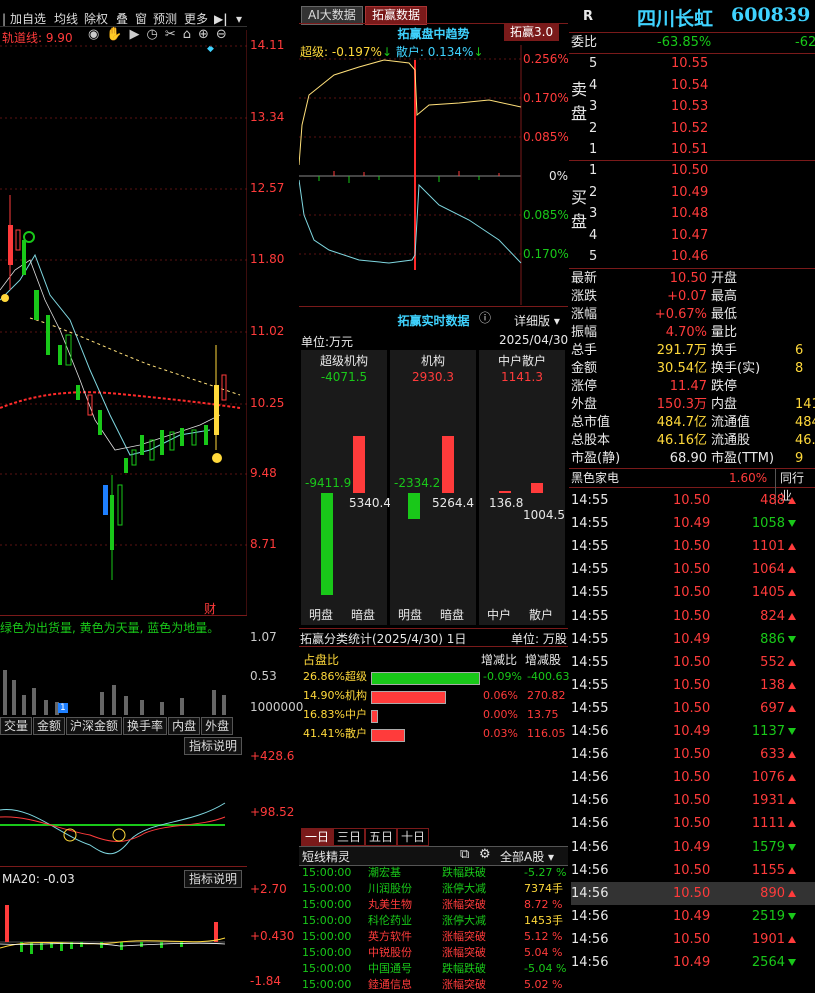 This screenshot has width=815, height=993. Describe the element at coordinates (196, 19) in the screenshot. I see `more-button: 更多` at that location.